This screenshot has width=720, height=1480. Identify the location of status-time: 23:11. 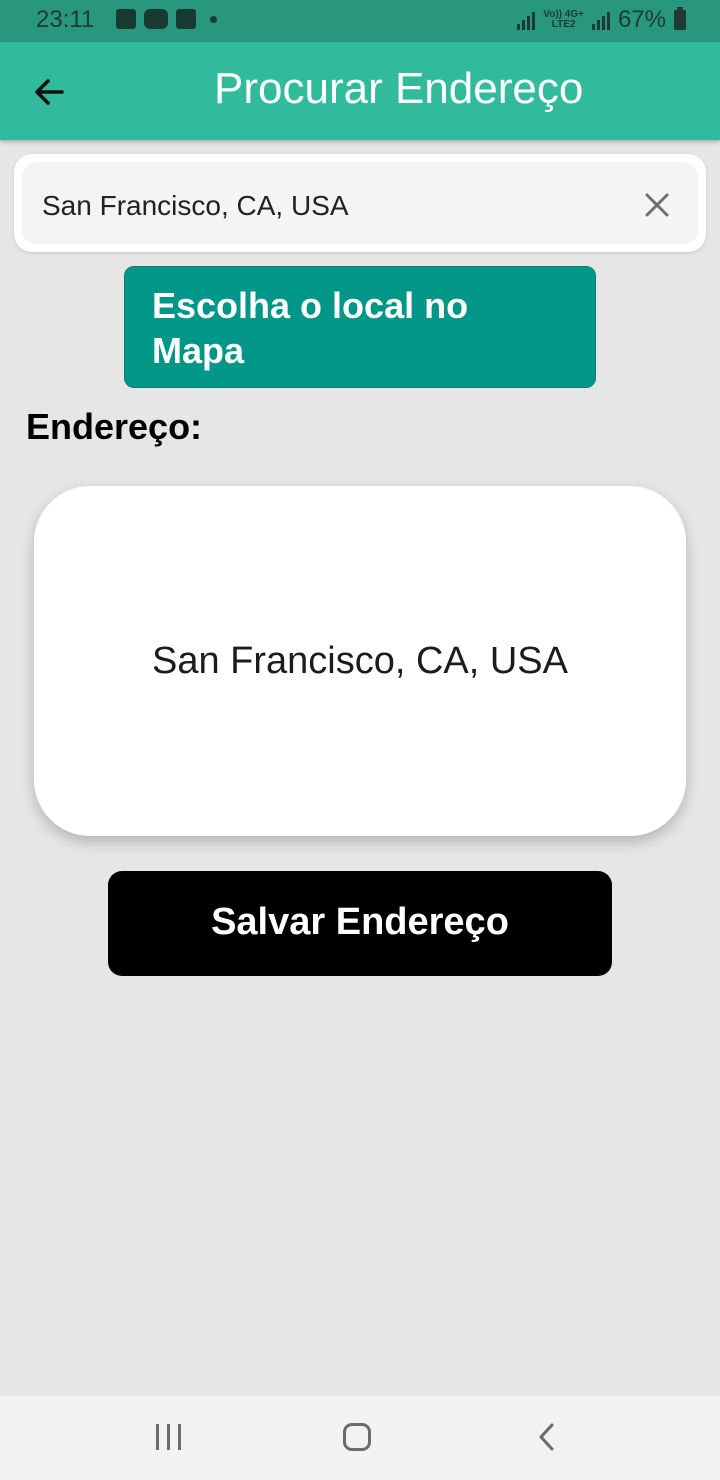
(65, 19).